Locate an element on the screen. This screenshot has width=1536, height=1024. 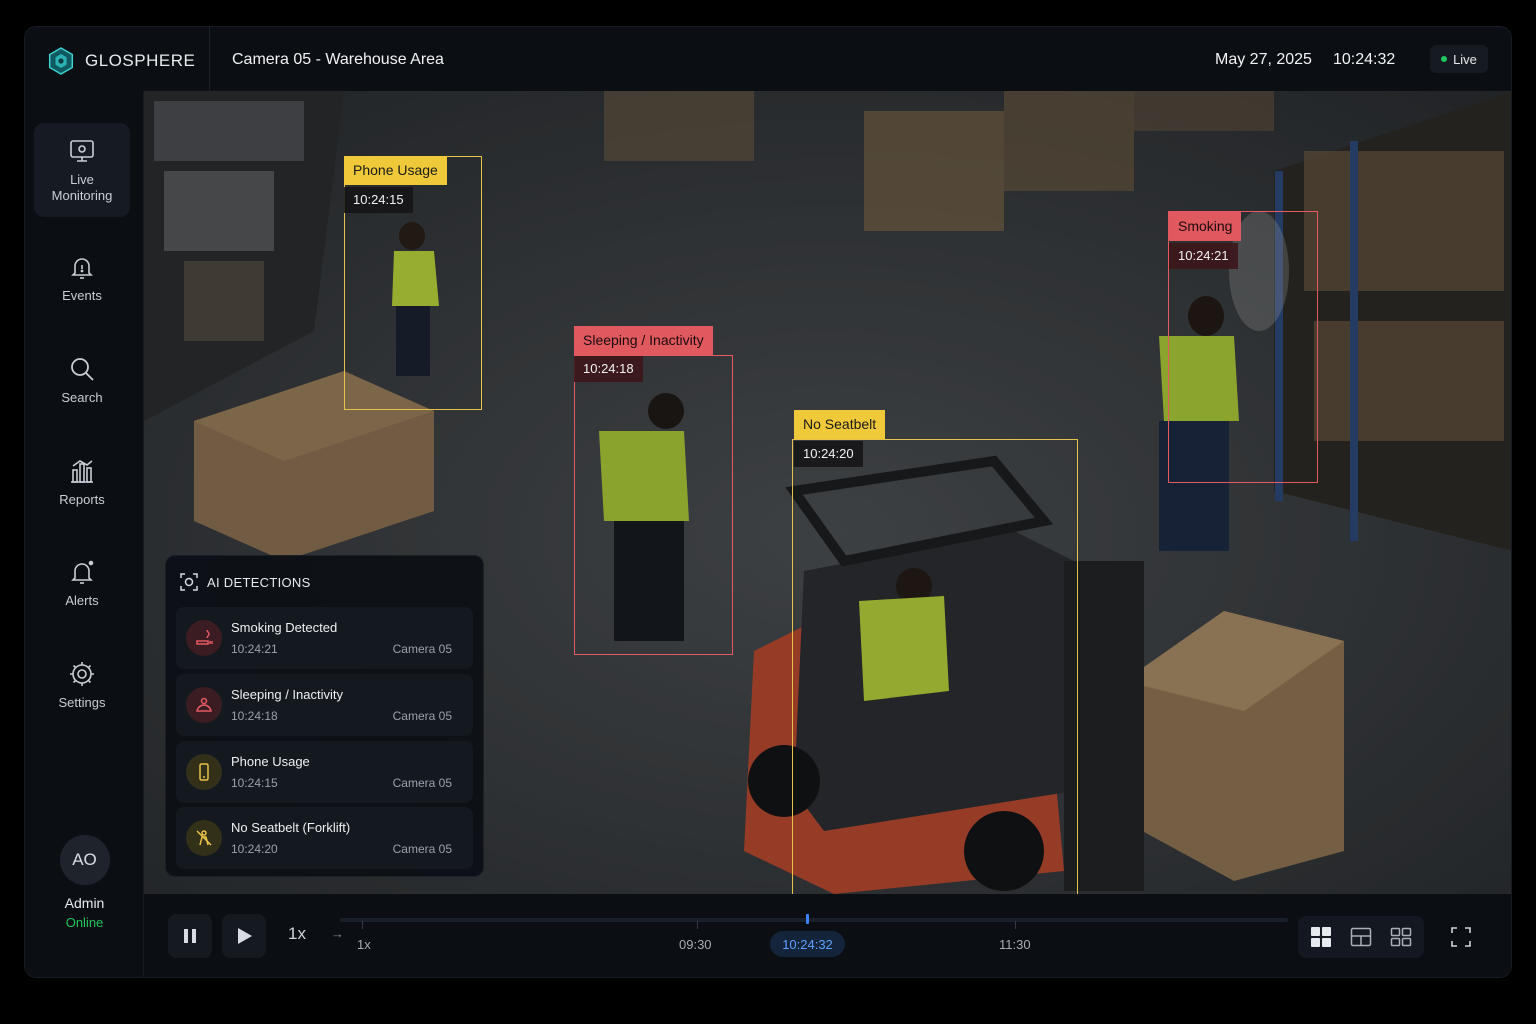
detection-time-smoking: 10:24:21 is located at coordinates (1203, 256).